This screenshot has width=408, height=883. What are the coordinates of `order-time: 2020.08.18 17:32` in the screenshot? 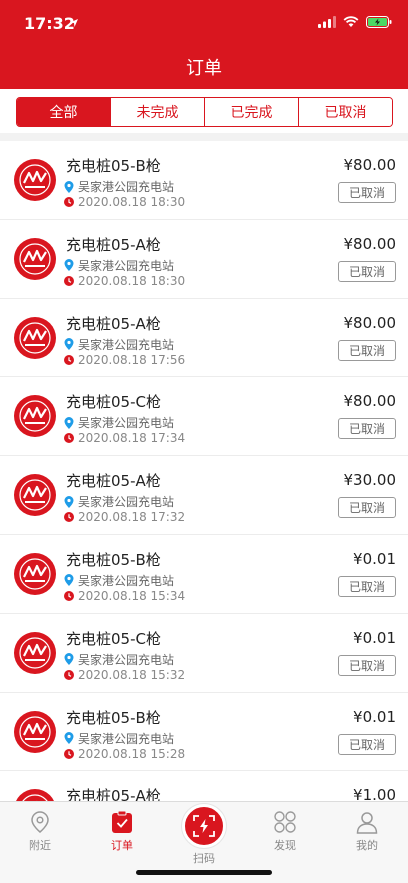 It's located at (132, 517).